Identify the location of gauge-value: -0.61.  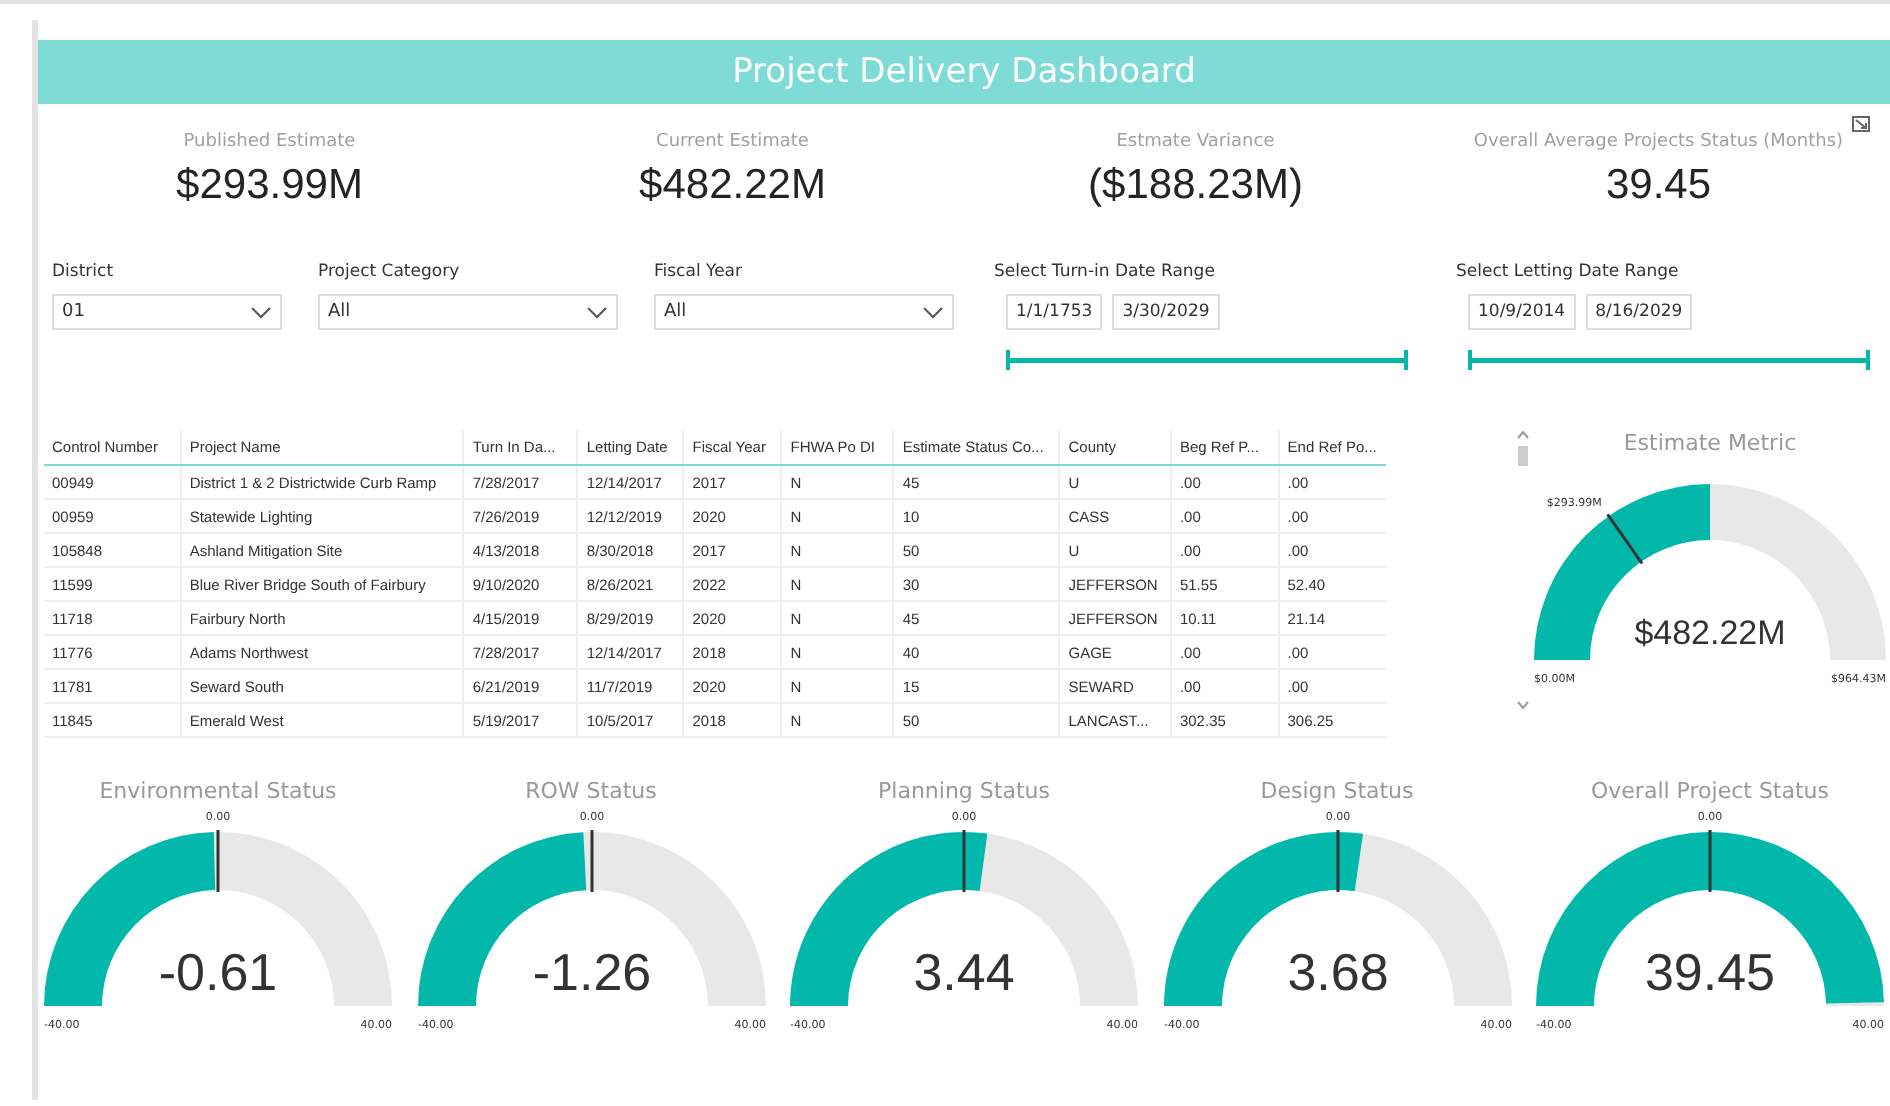
(218, 972).